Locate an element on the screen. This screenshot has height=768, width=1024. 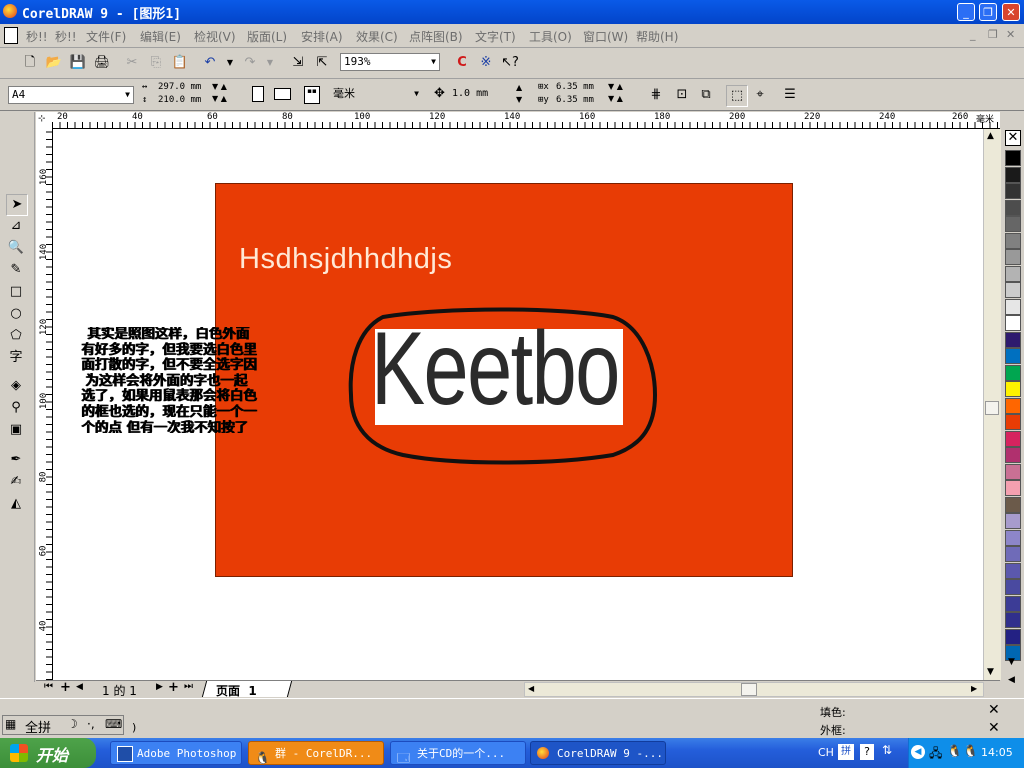
half-width-icon: ☽ is located at coordinates (72, 724).